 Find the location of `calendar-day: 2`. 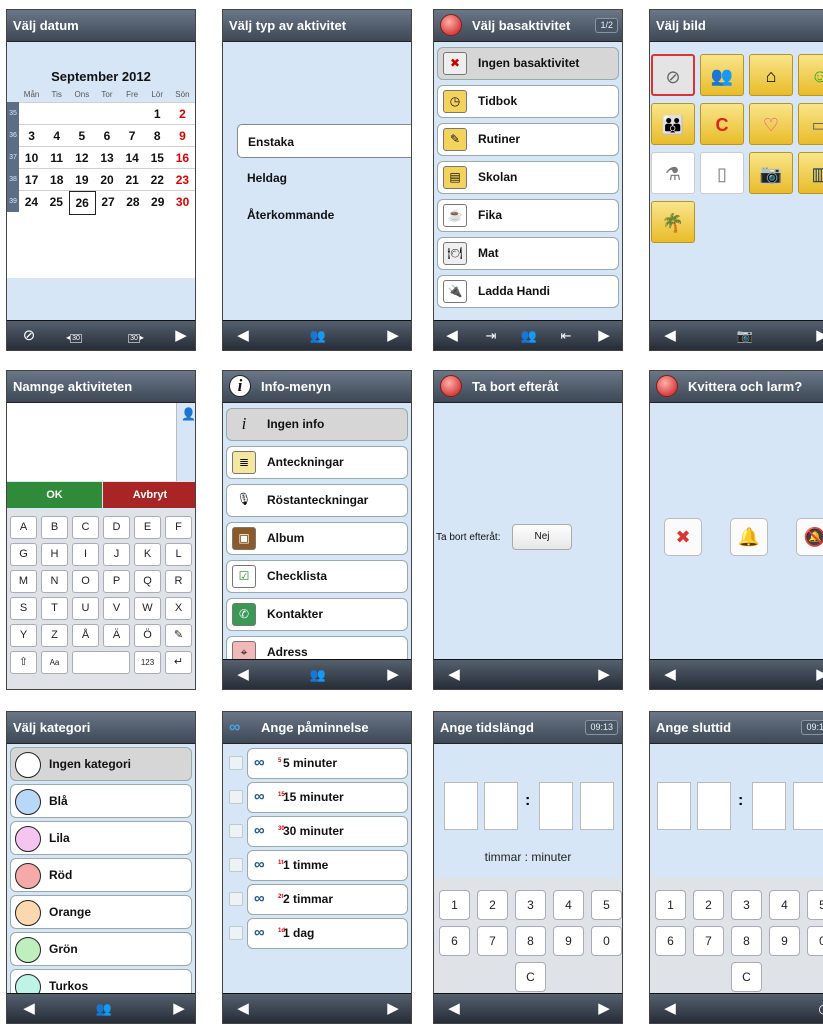

calendar-day: 2 is located at coordinates (182, 114).